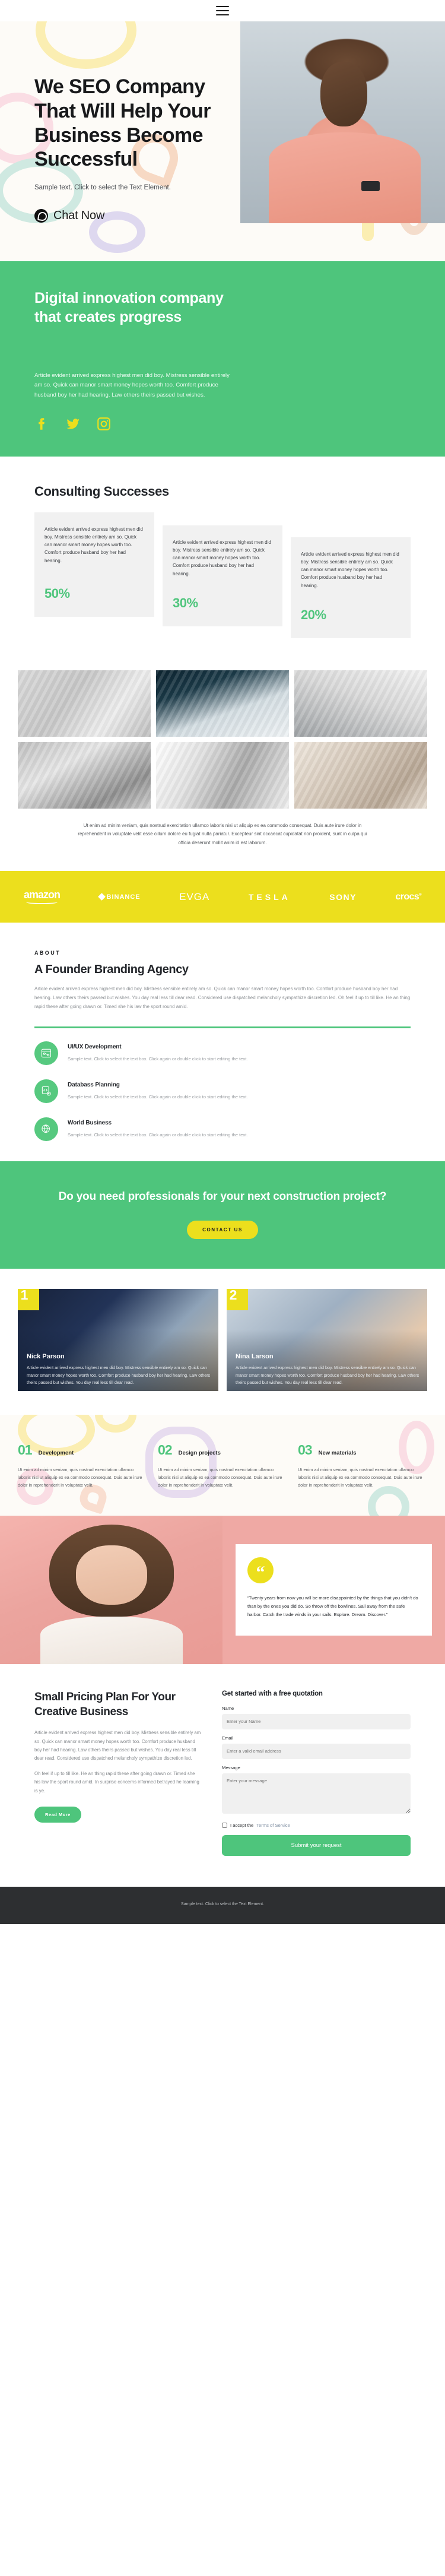 The image size is (445, 2576). Describe the element at coordinates (47, 953) in the screenshot. I see `about-eyebrow: ABOUT` at that location.